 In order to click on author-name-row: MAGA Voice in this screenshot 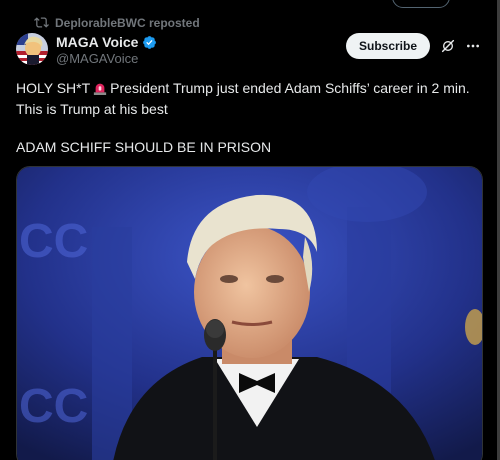, I will do `click(106, 42)`.